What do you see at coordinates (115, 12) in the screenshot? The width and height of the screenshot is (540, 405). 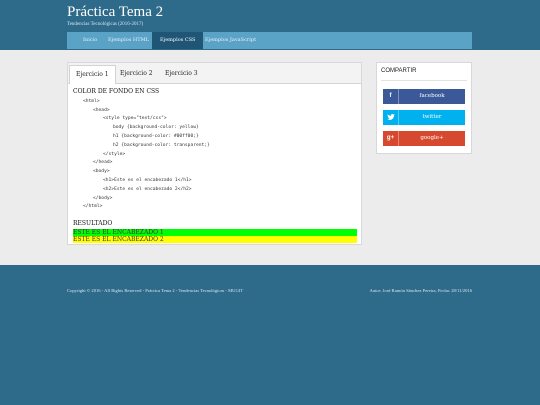 I see `site-title: Práctica Tema 2` at bounding box center [115, 12].